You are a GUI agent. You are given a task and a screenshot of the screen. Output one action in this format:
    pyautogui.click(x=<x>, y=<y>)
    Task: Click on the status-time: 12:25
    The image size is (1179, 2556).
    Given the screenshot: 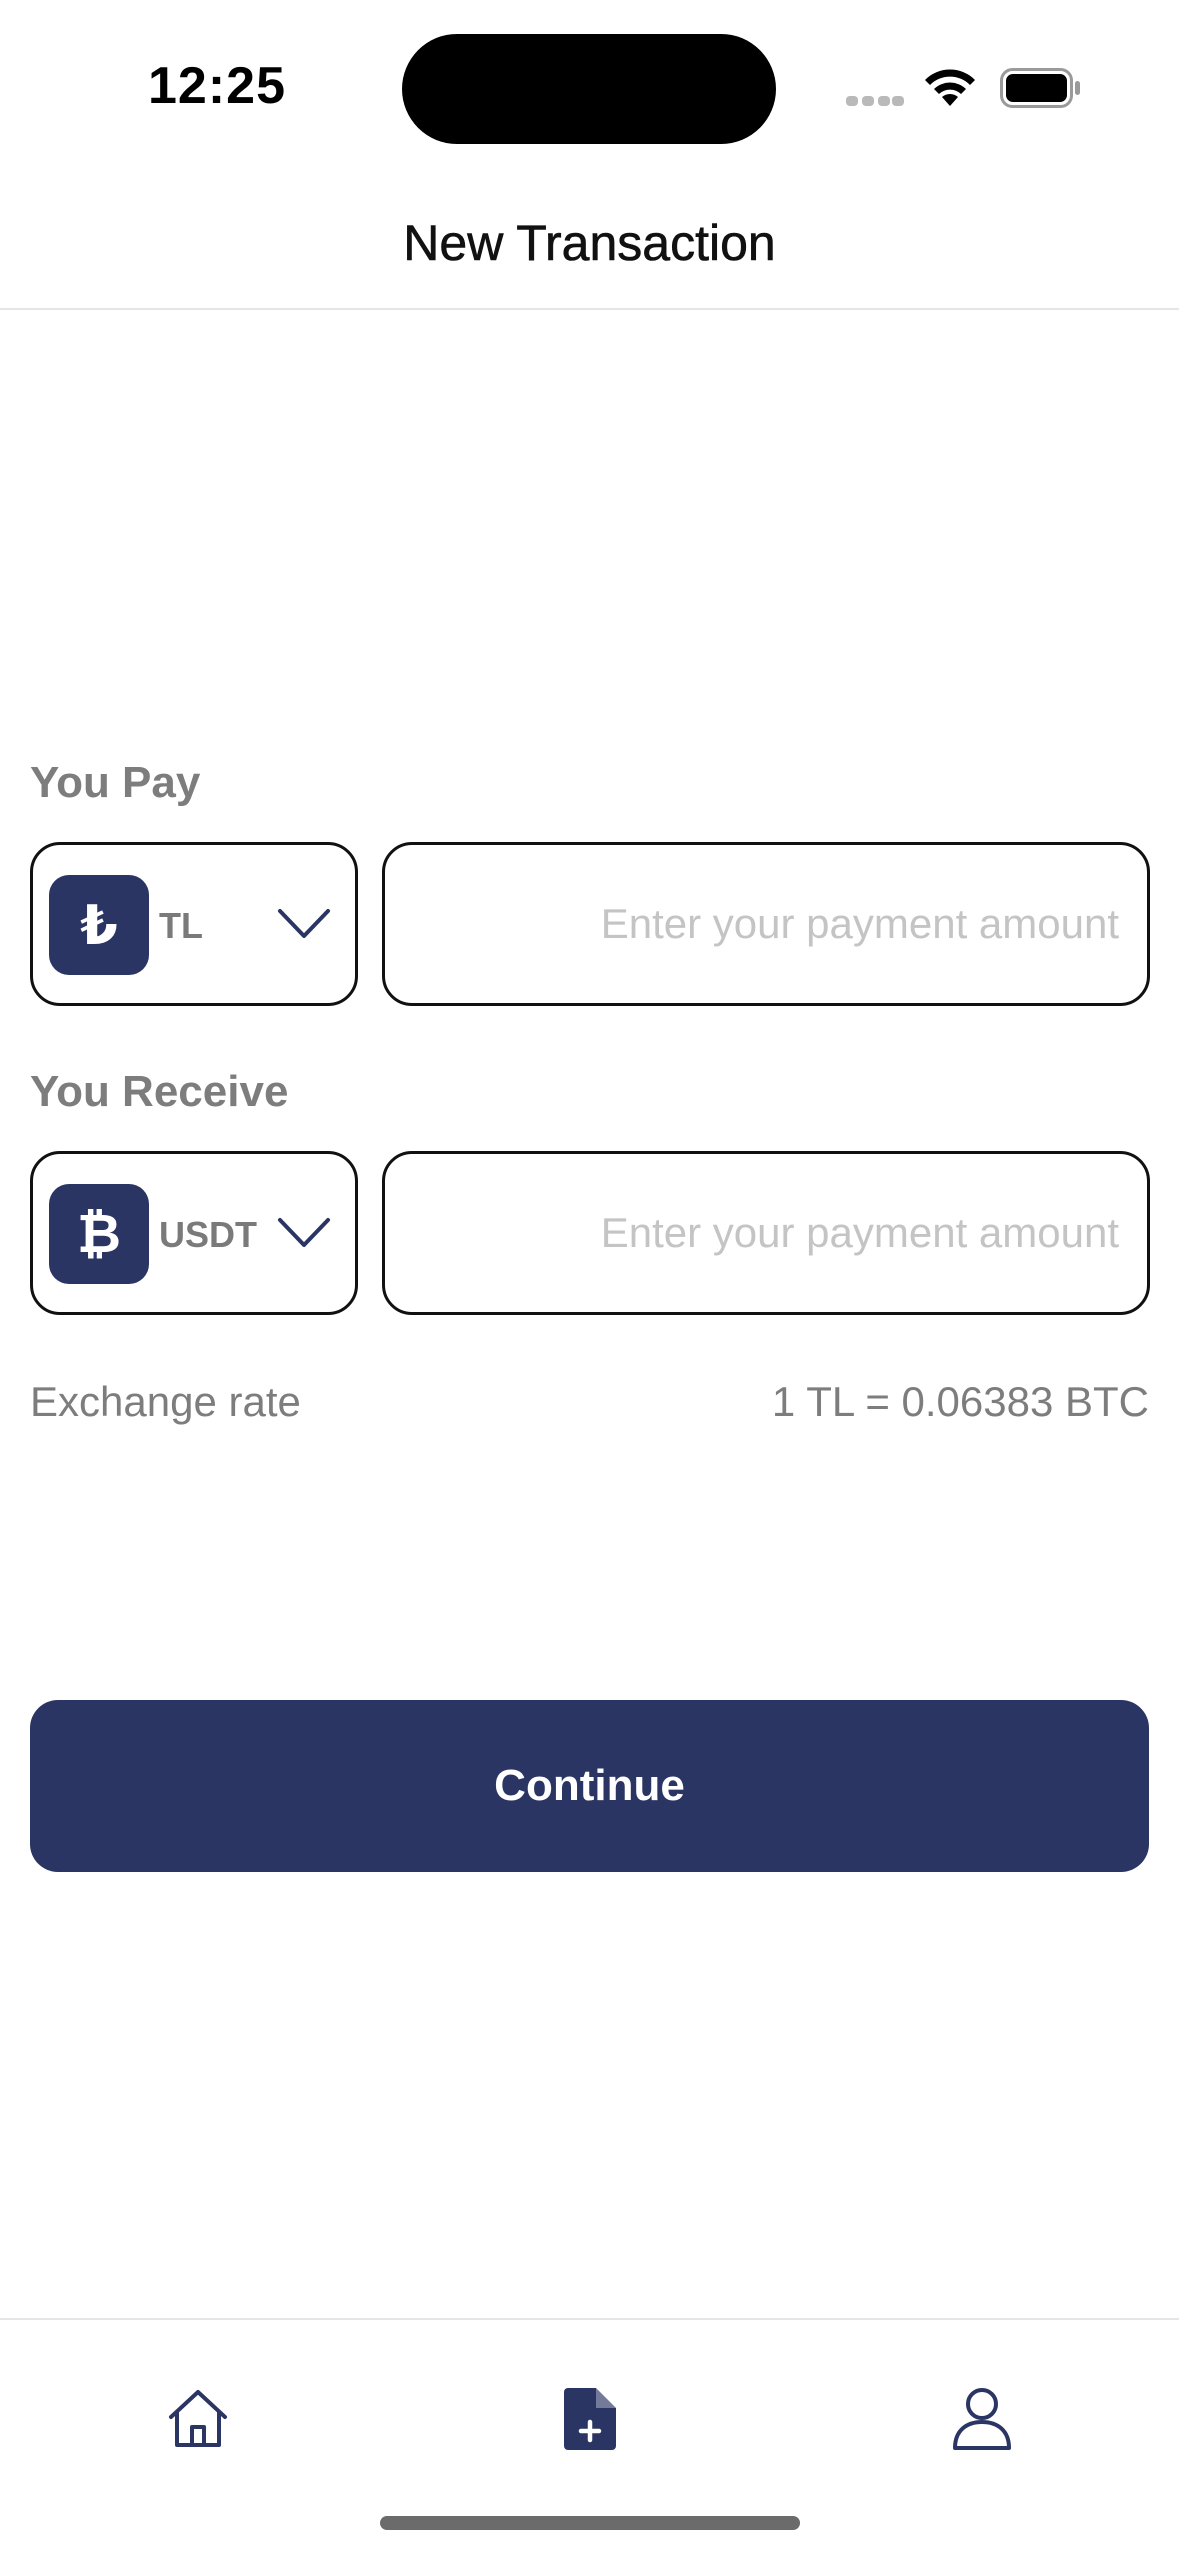 What is the action you would take?
    pyautogui.click(x=217, y=86)
    